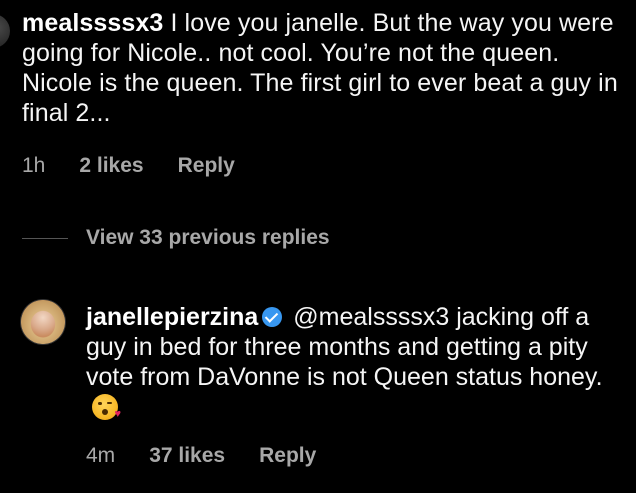 This screenshot has height=493, width=636. Describe the element at coordinates (172, 317) in the screenshot. I see `reply-username: janellepierzina` at that location.